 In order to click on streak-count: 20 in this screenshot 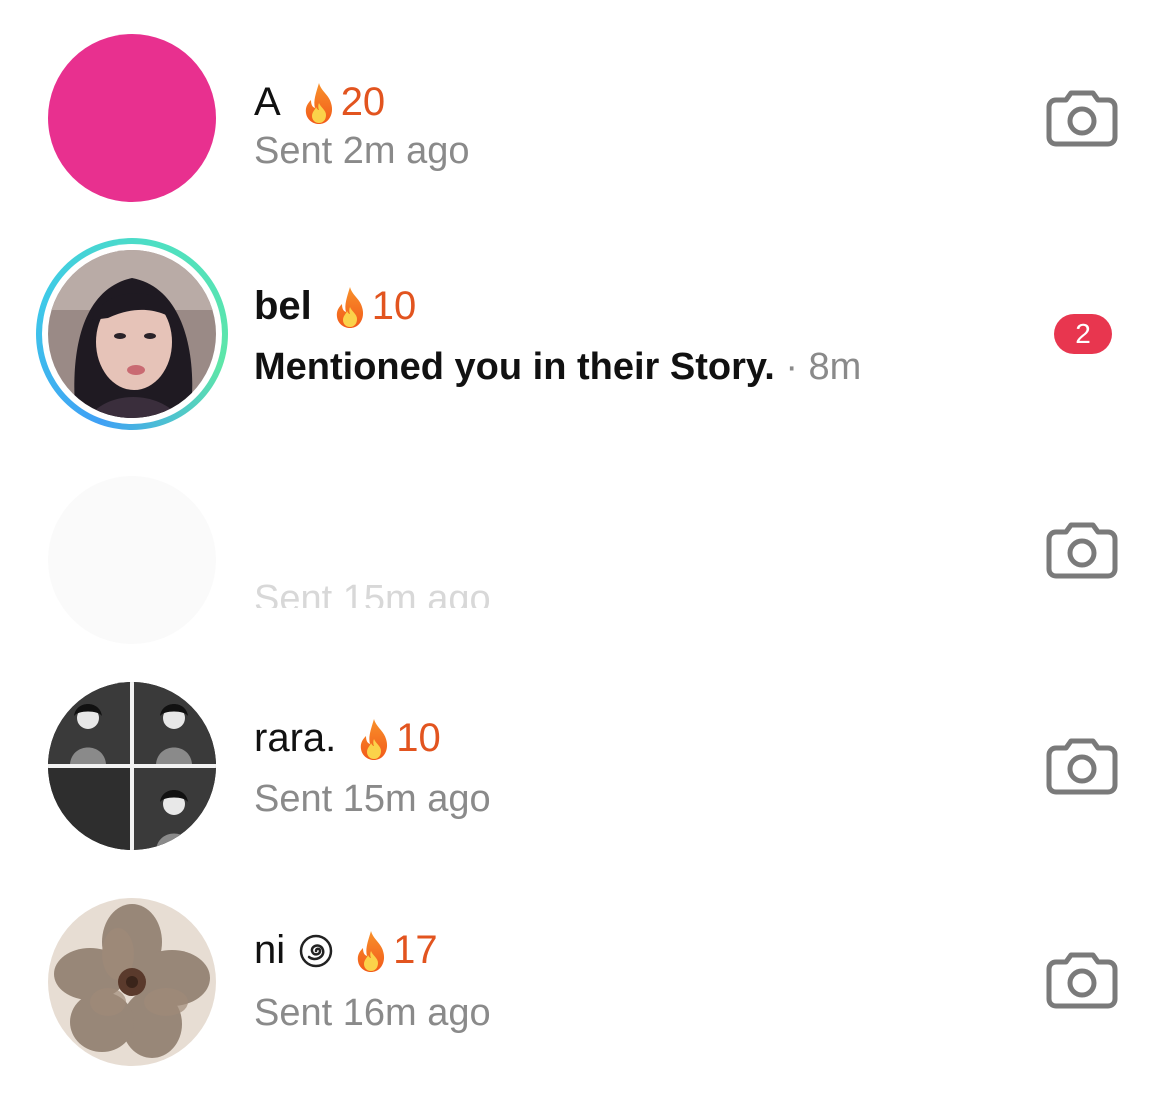, I will do `click(363, 102)`.